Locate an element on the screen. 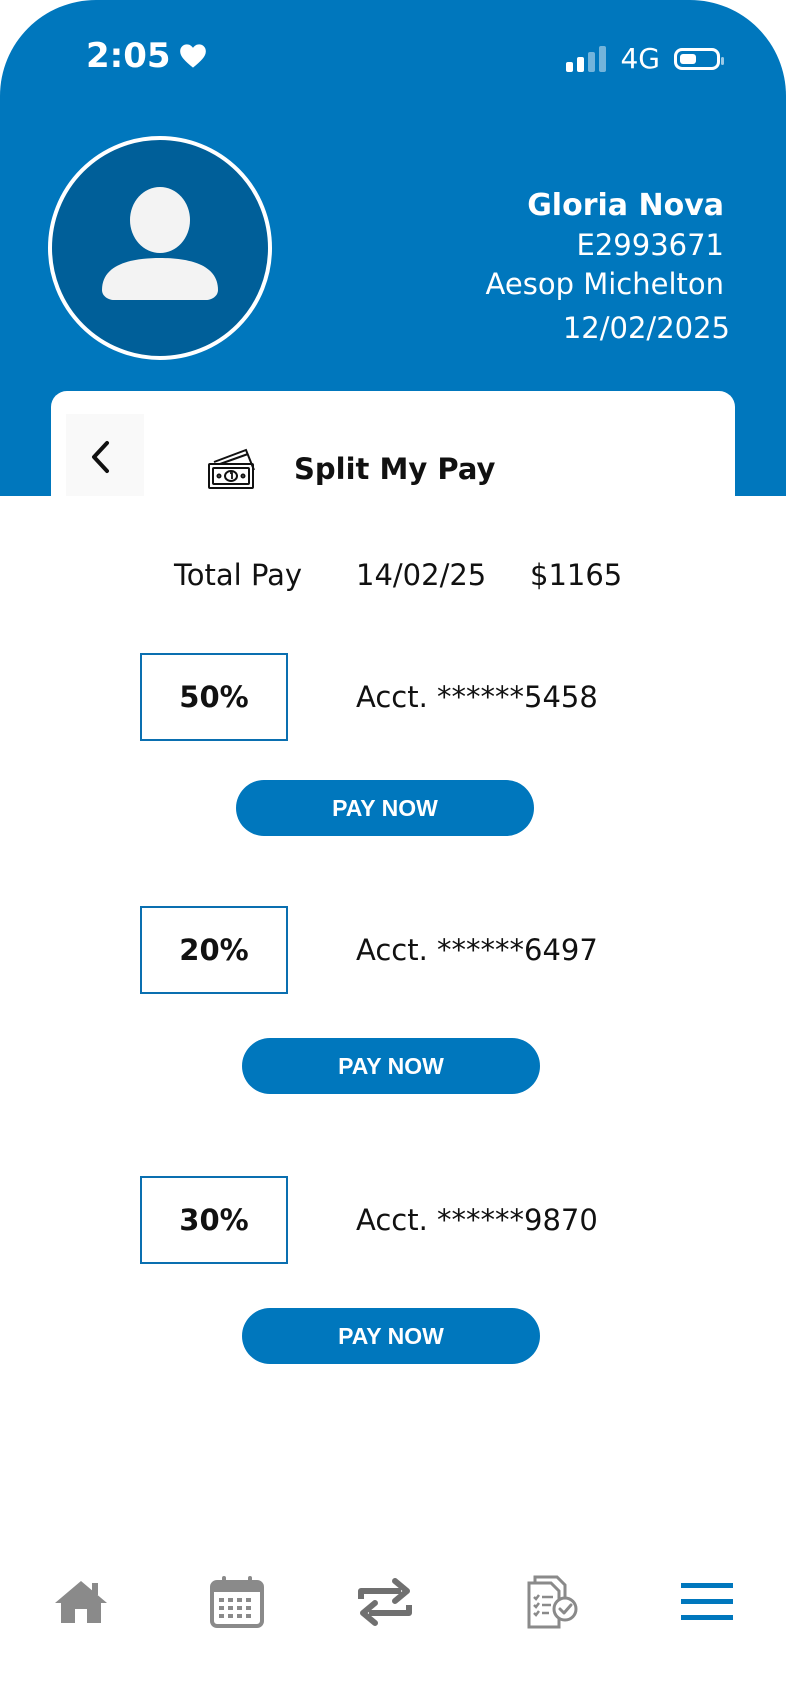 This screenshot has width=786, height=1704. split-account-label: Acct. ******6497 is located at coordinates (477, 950).